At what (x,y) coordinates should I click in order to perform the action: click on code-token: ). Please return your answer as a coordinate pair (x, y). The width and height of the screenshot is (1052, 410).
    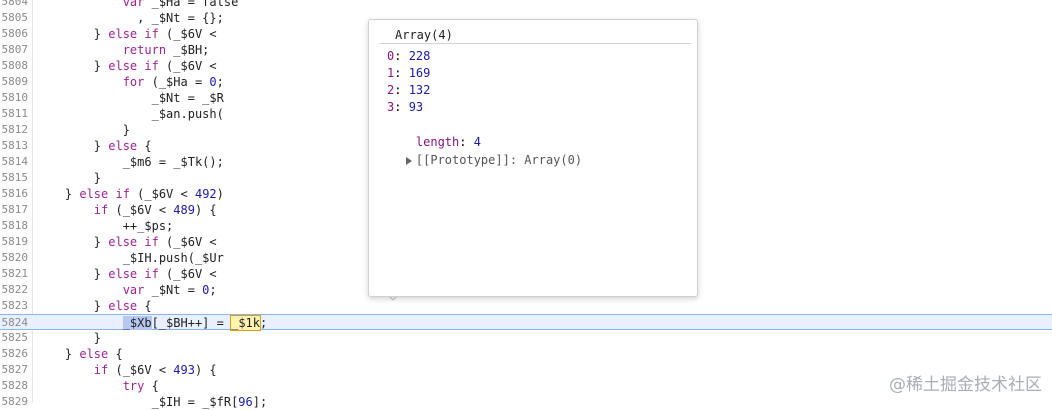
    Looking at the image, I should click on (220, 194).